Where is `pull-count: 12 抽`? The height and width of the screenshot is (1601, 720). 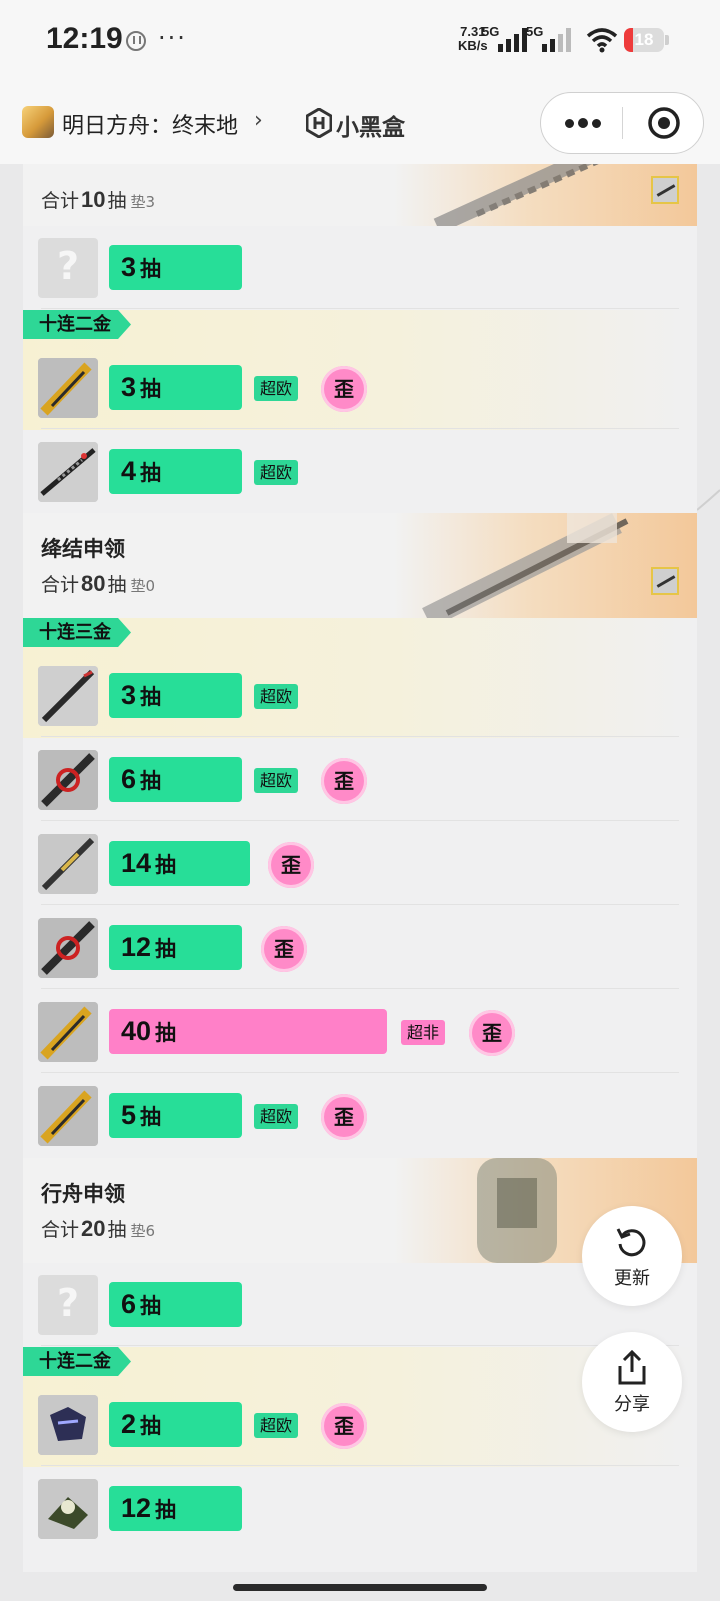
pull-count: 12 抽 is located at coordinates (148, 1508).